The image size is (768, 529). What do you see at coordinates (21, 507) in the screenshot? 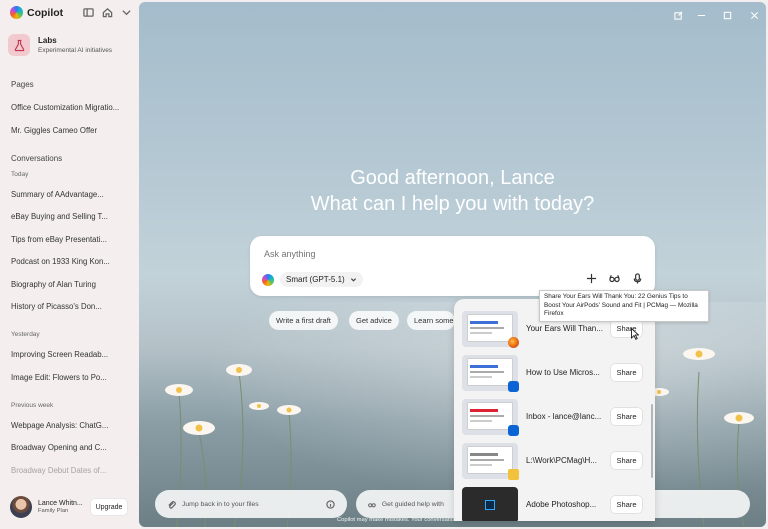
I see `avatar` at bounding box center [21, 507].